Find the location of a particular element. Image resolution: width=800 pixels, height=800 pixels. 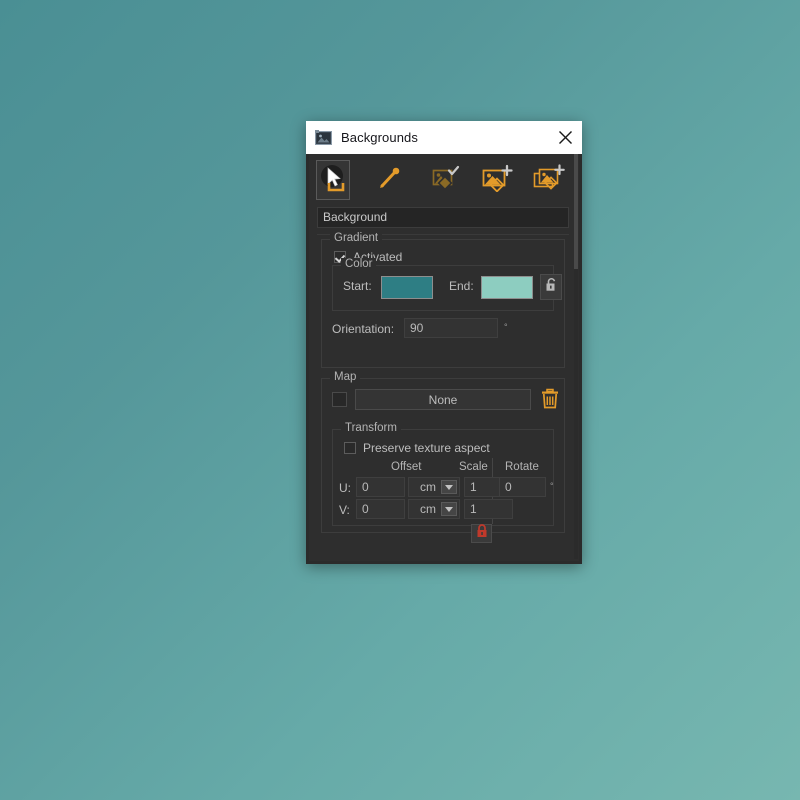

close-icon is located at coordinates (565, 137).